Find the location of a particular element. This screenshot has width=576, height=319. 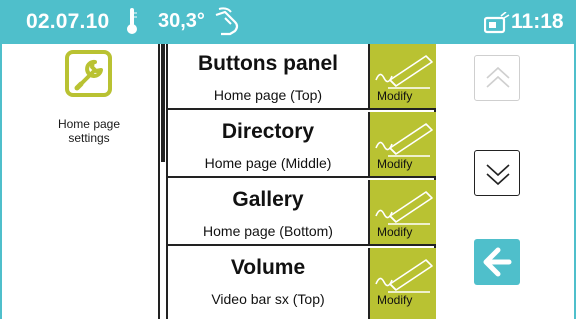

list-item-title: Gallery is located at coordinates (268, 199).